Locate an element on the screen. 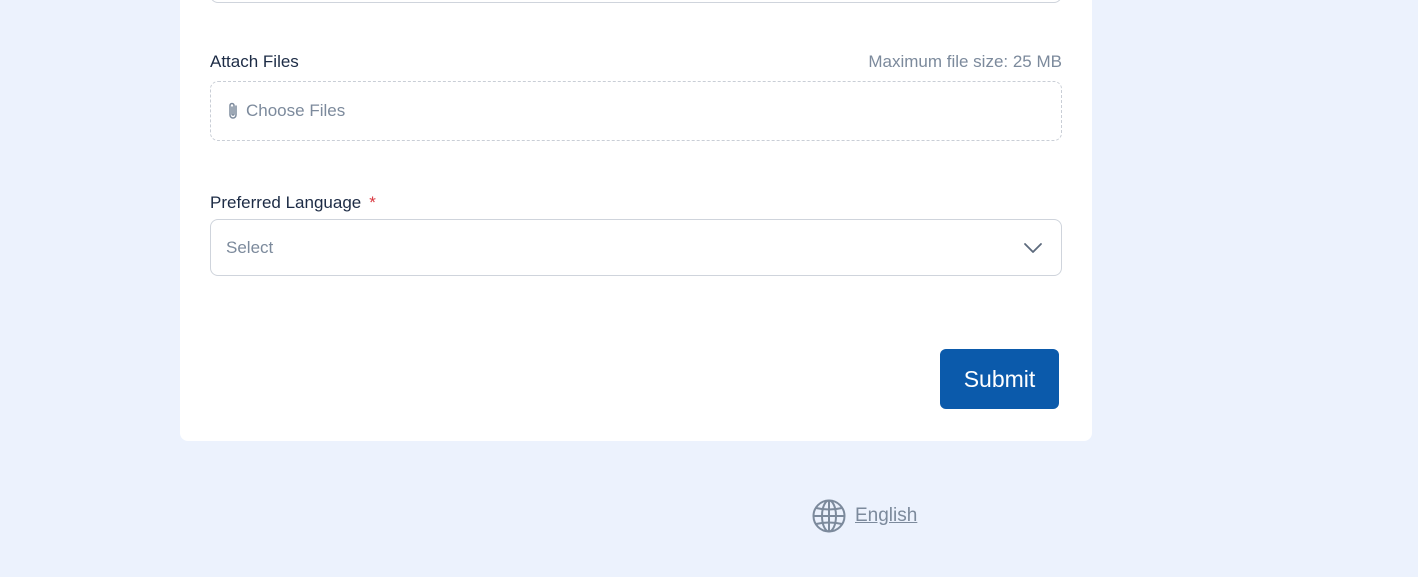  attach-files-label: Attach Files is located at coordinates (254, 61).